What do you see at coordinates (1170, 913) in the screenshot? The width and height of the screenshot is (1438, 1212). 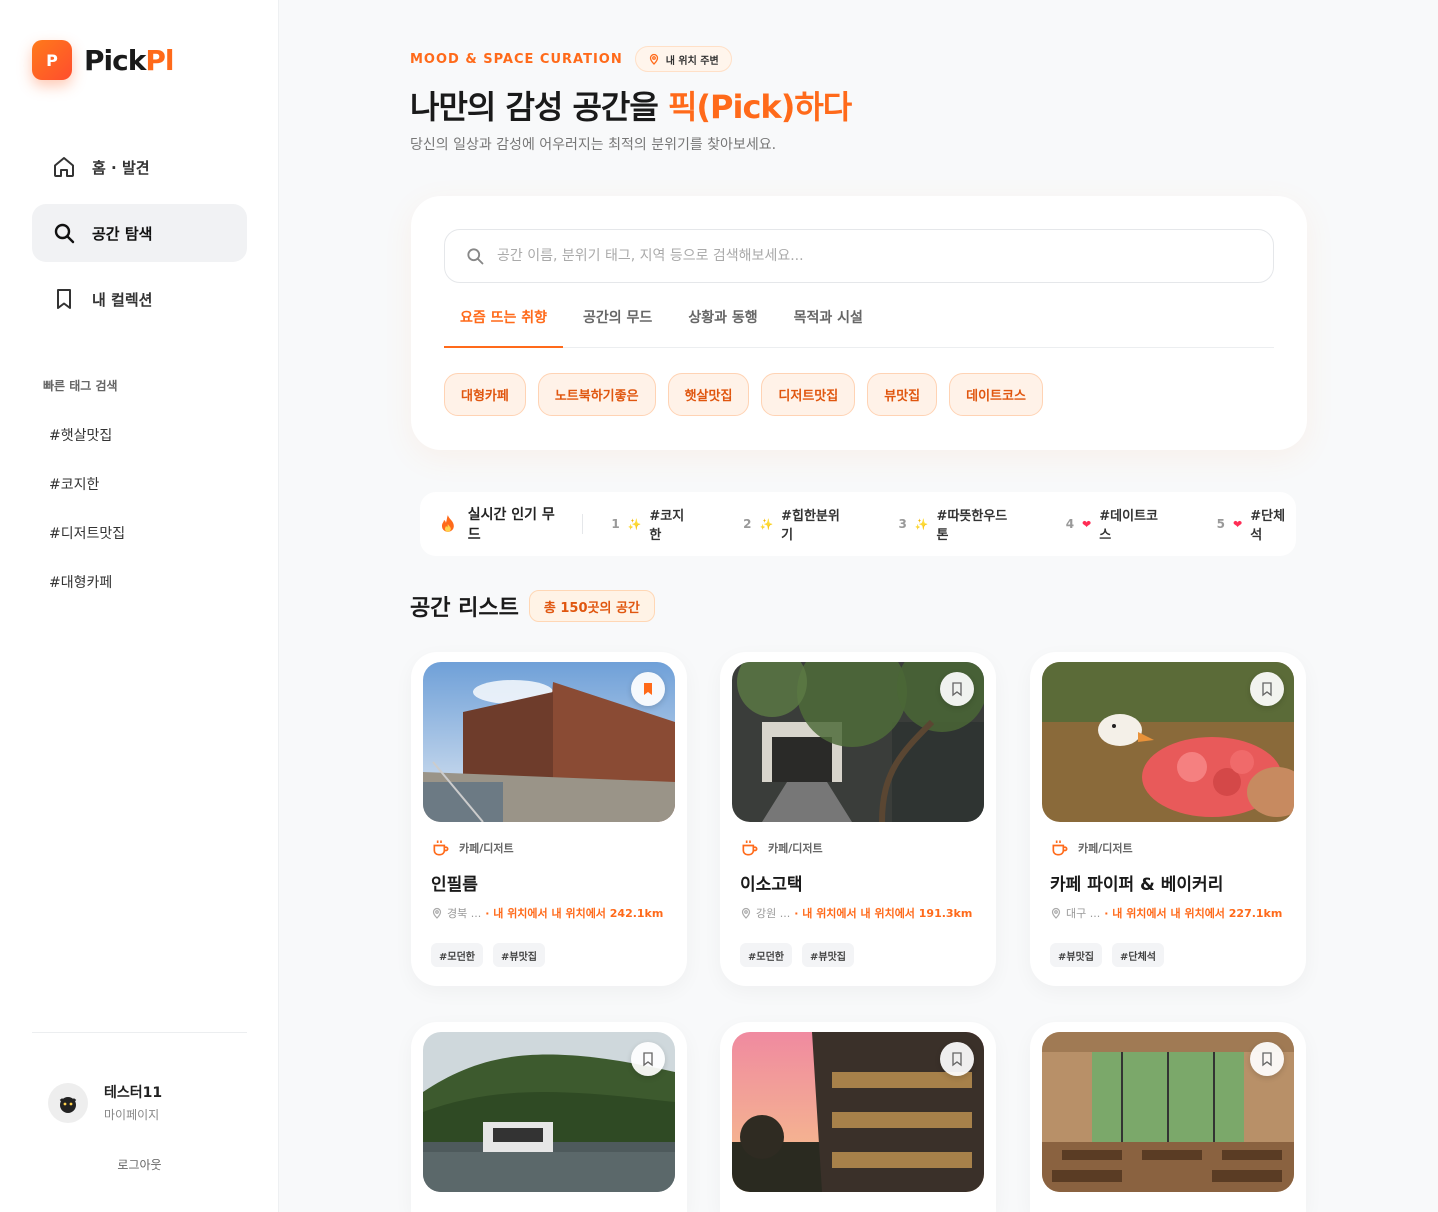 I see `location-meta: 대구 ... · 내 위치에서 내 위치에서 227.1km` at bounding box center [1170, 913].